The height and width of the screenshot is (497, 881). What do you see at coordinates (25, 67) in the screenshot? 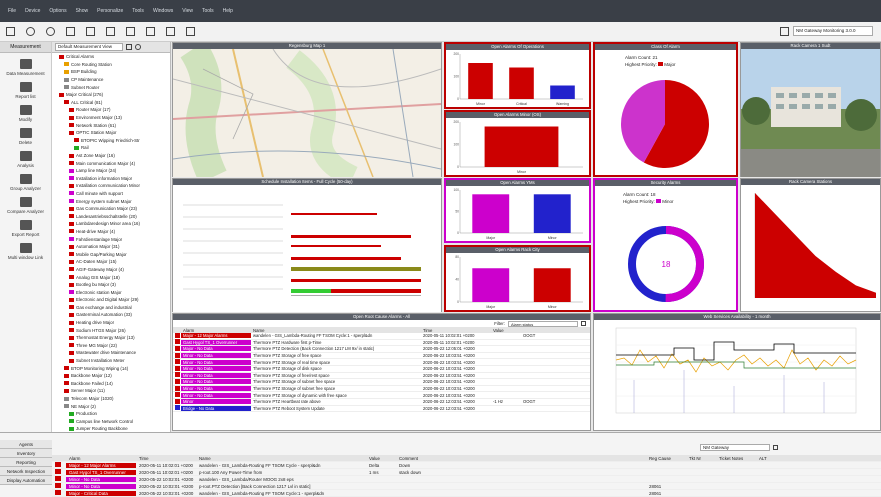
I see `action-button-0: Data Measurement` at bounding box center [25, 67].